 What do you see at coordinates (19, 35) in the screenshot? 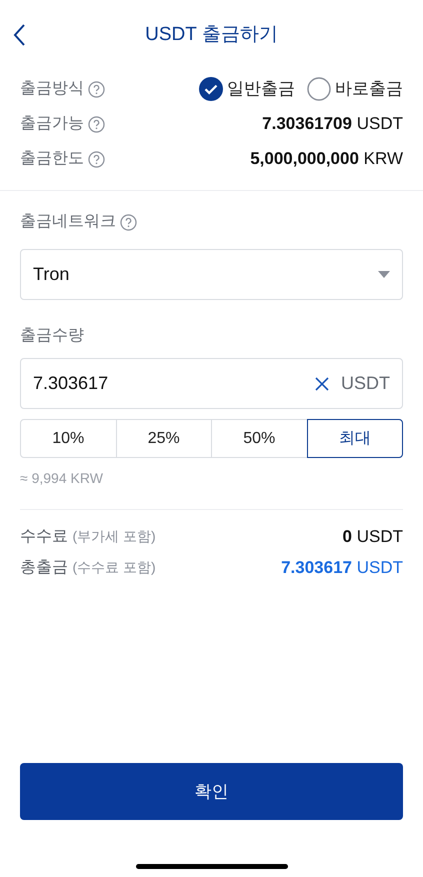
I see `back-icon` at bounding box center [19, 35].